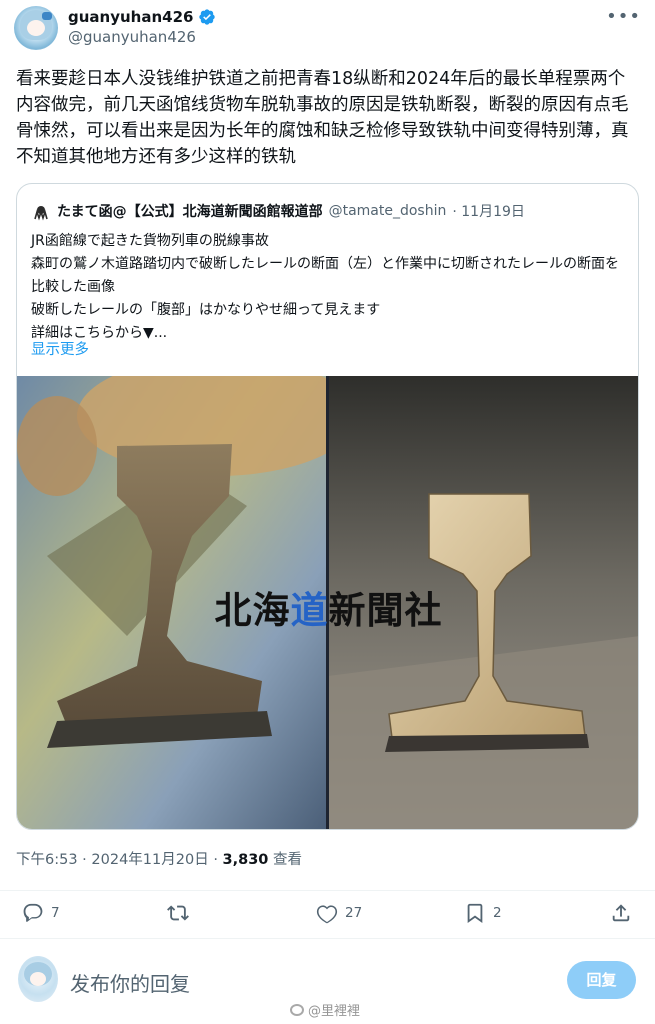 The width and height of the screenshot is (655, 1024). What do you see at coordinates (47, 860) in the screenshot?
I see `tweet-time: 下午6:53` at bounding box center [47, 860].